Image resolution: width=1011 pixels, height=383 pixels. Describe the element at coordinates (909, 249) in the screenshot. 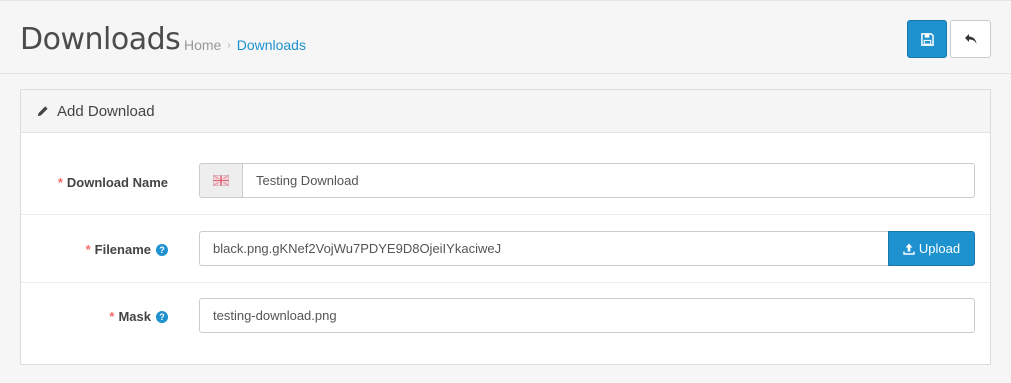

I see `upload-icon` at that location.